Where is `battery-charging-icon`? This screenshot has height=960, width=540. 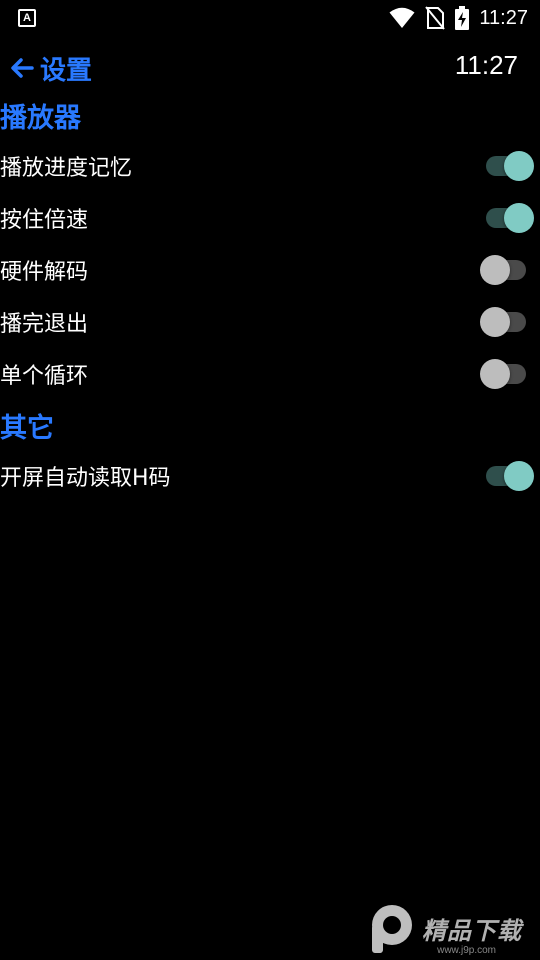
battery-charging-icon is located at coordinates (462, 18).